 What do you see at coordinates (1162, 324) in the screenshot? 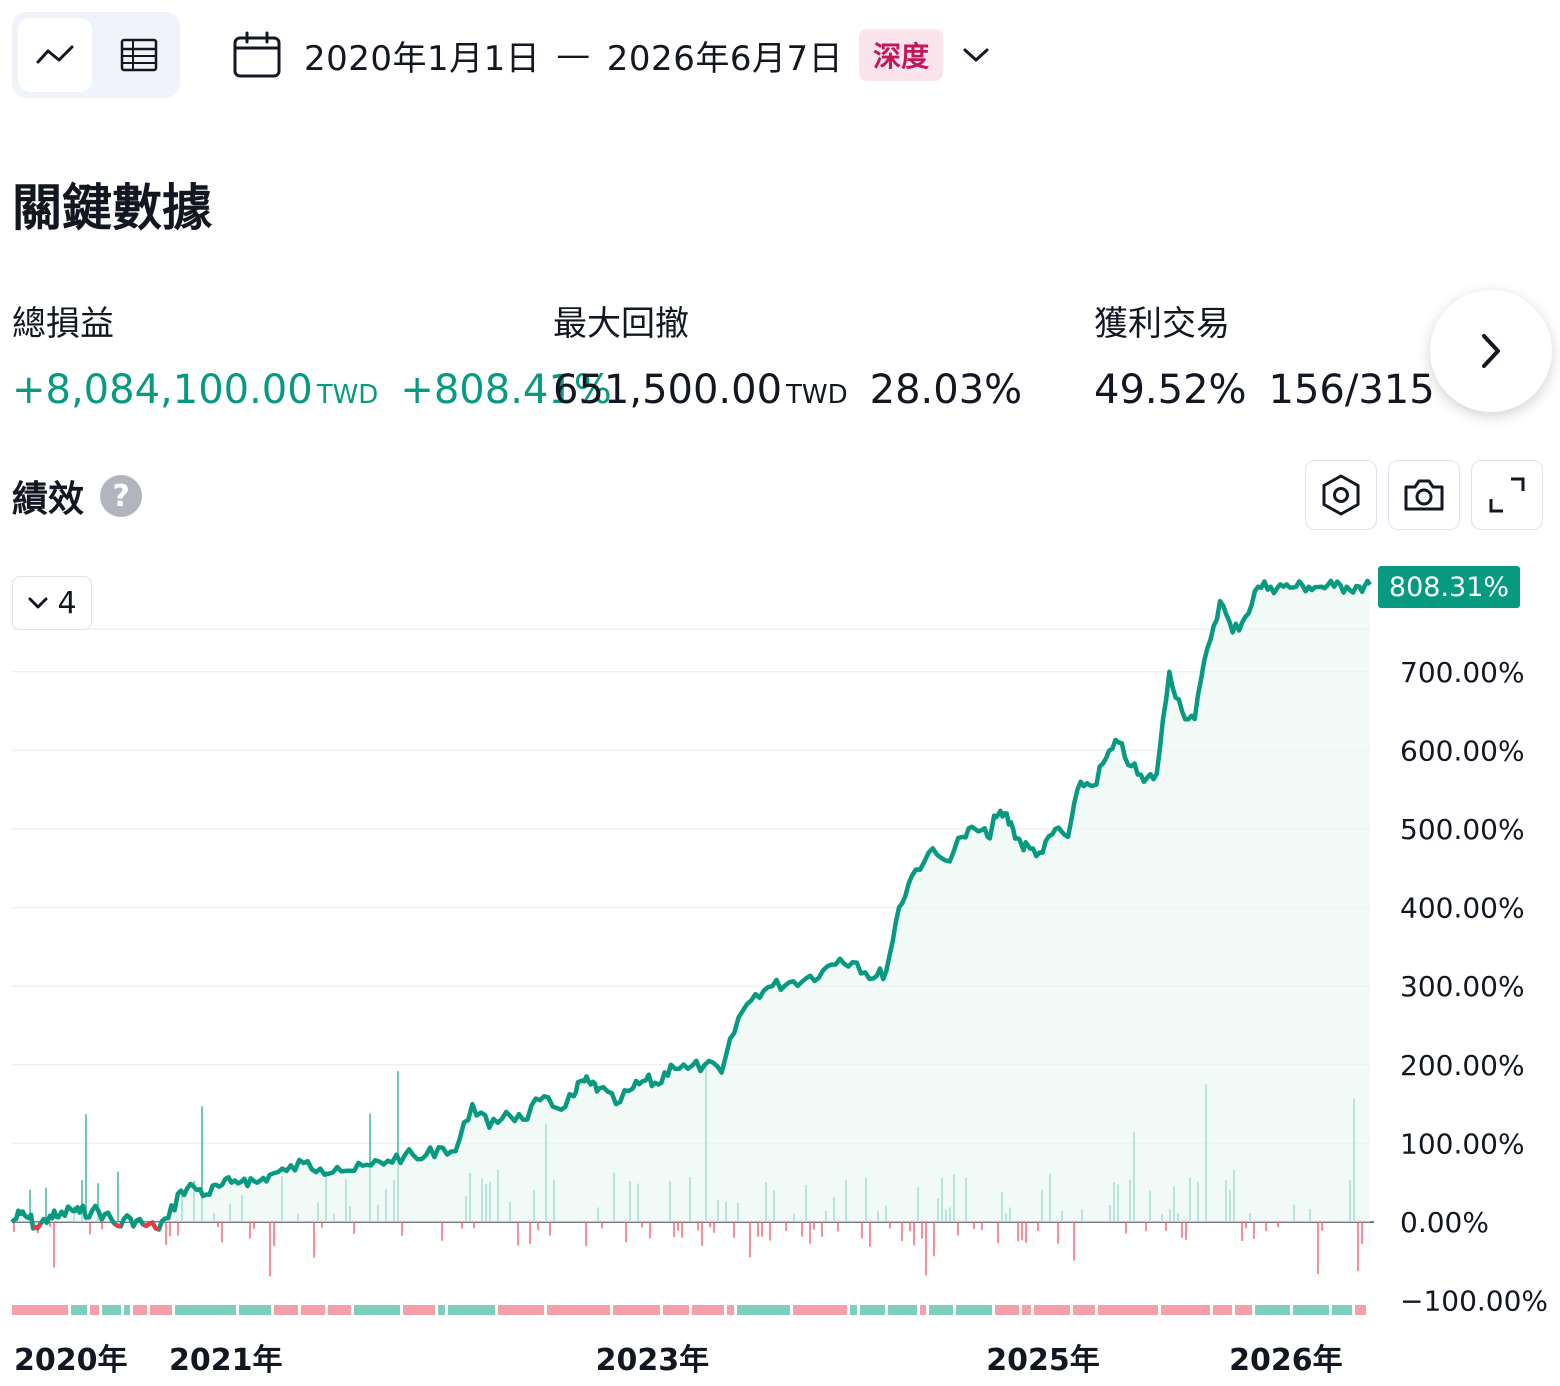
I see `metric-label: 獲利交易` at bounding box center [1162, 324].